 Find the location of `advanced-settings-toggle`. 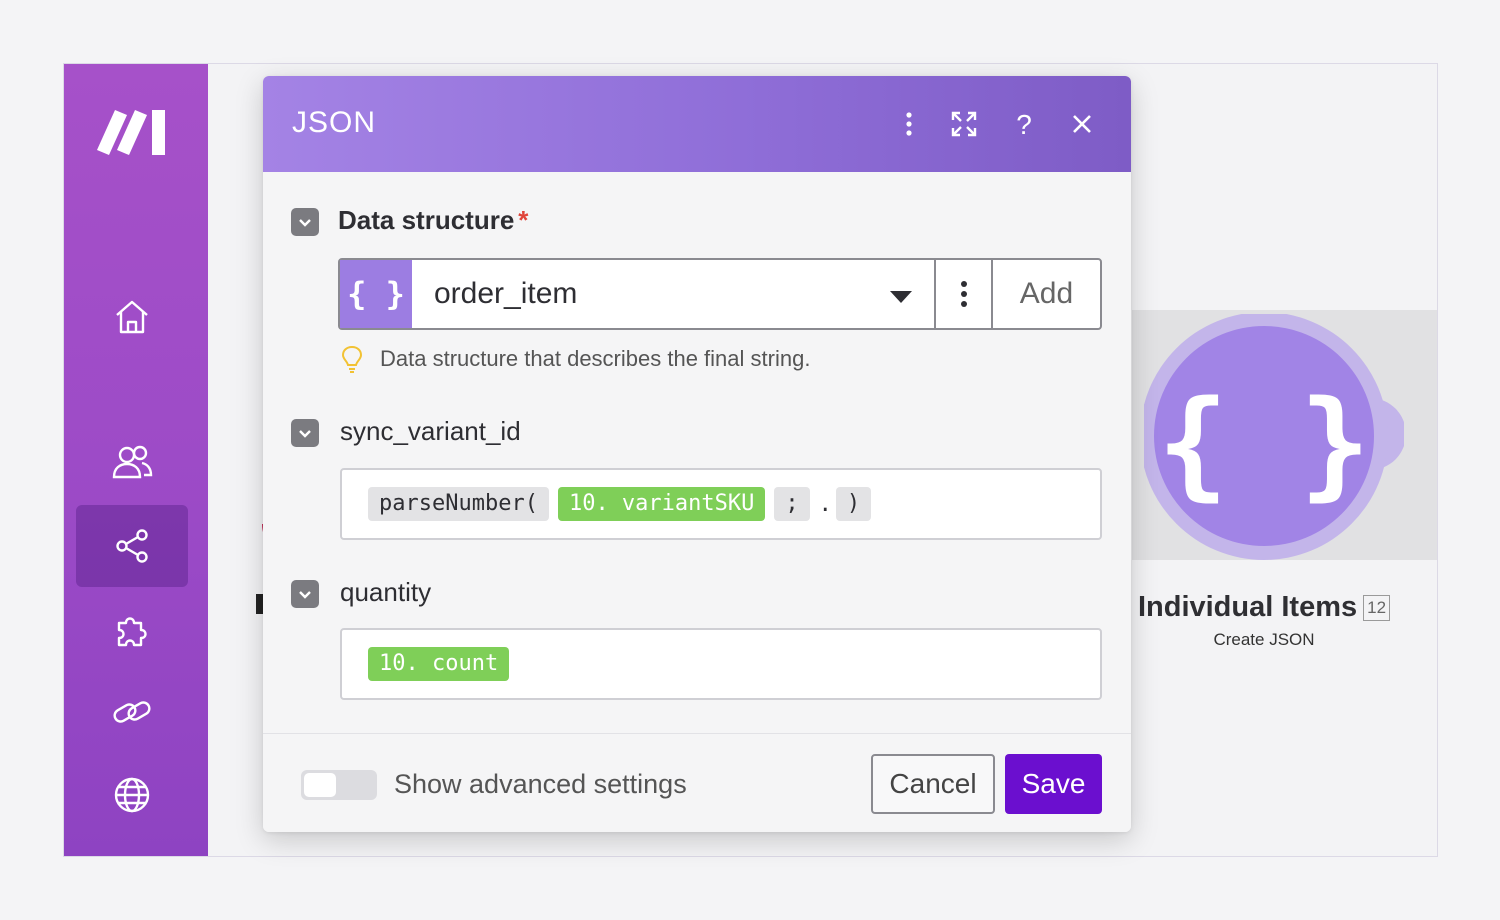

advanced-settings-toggle is located at coordinates (339, 785).